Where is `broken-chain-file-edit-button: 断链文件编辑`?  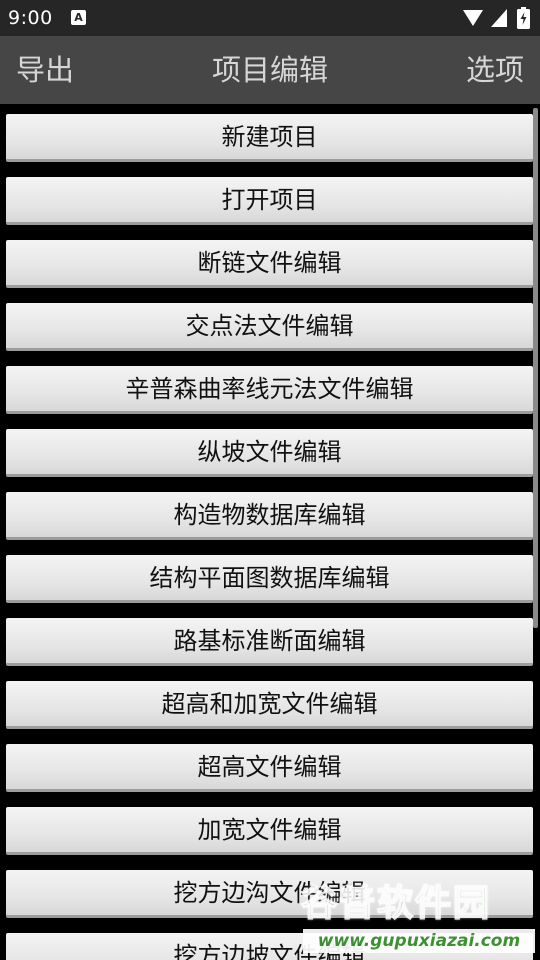
broken-chain-file-edit-button: 断链文件编辑 is located at coordinates (269, 264).